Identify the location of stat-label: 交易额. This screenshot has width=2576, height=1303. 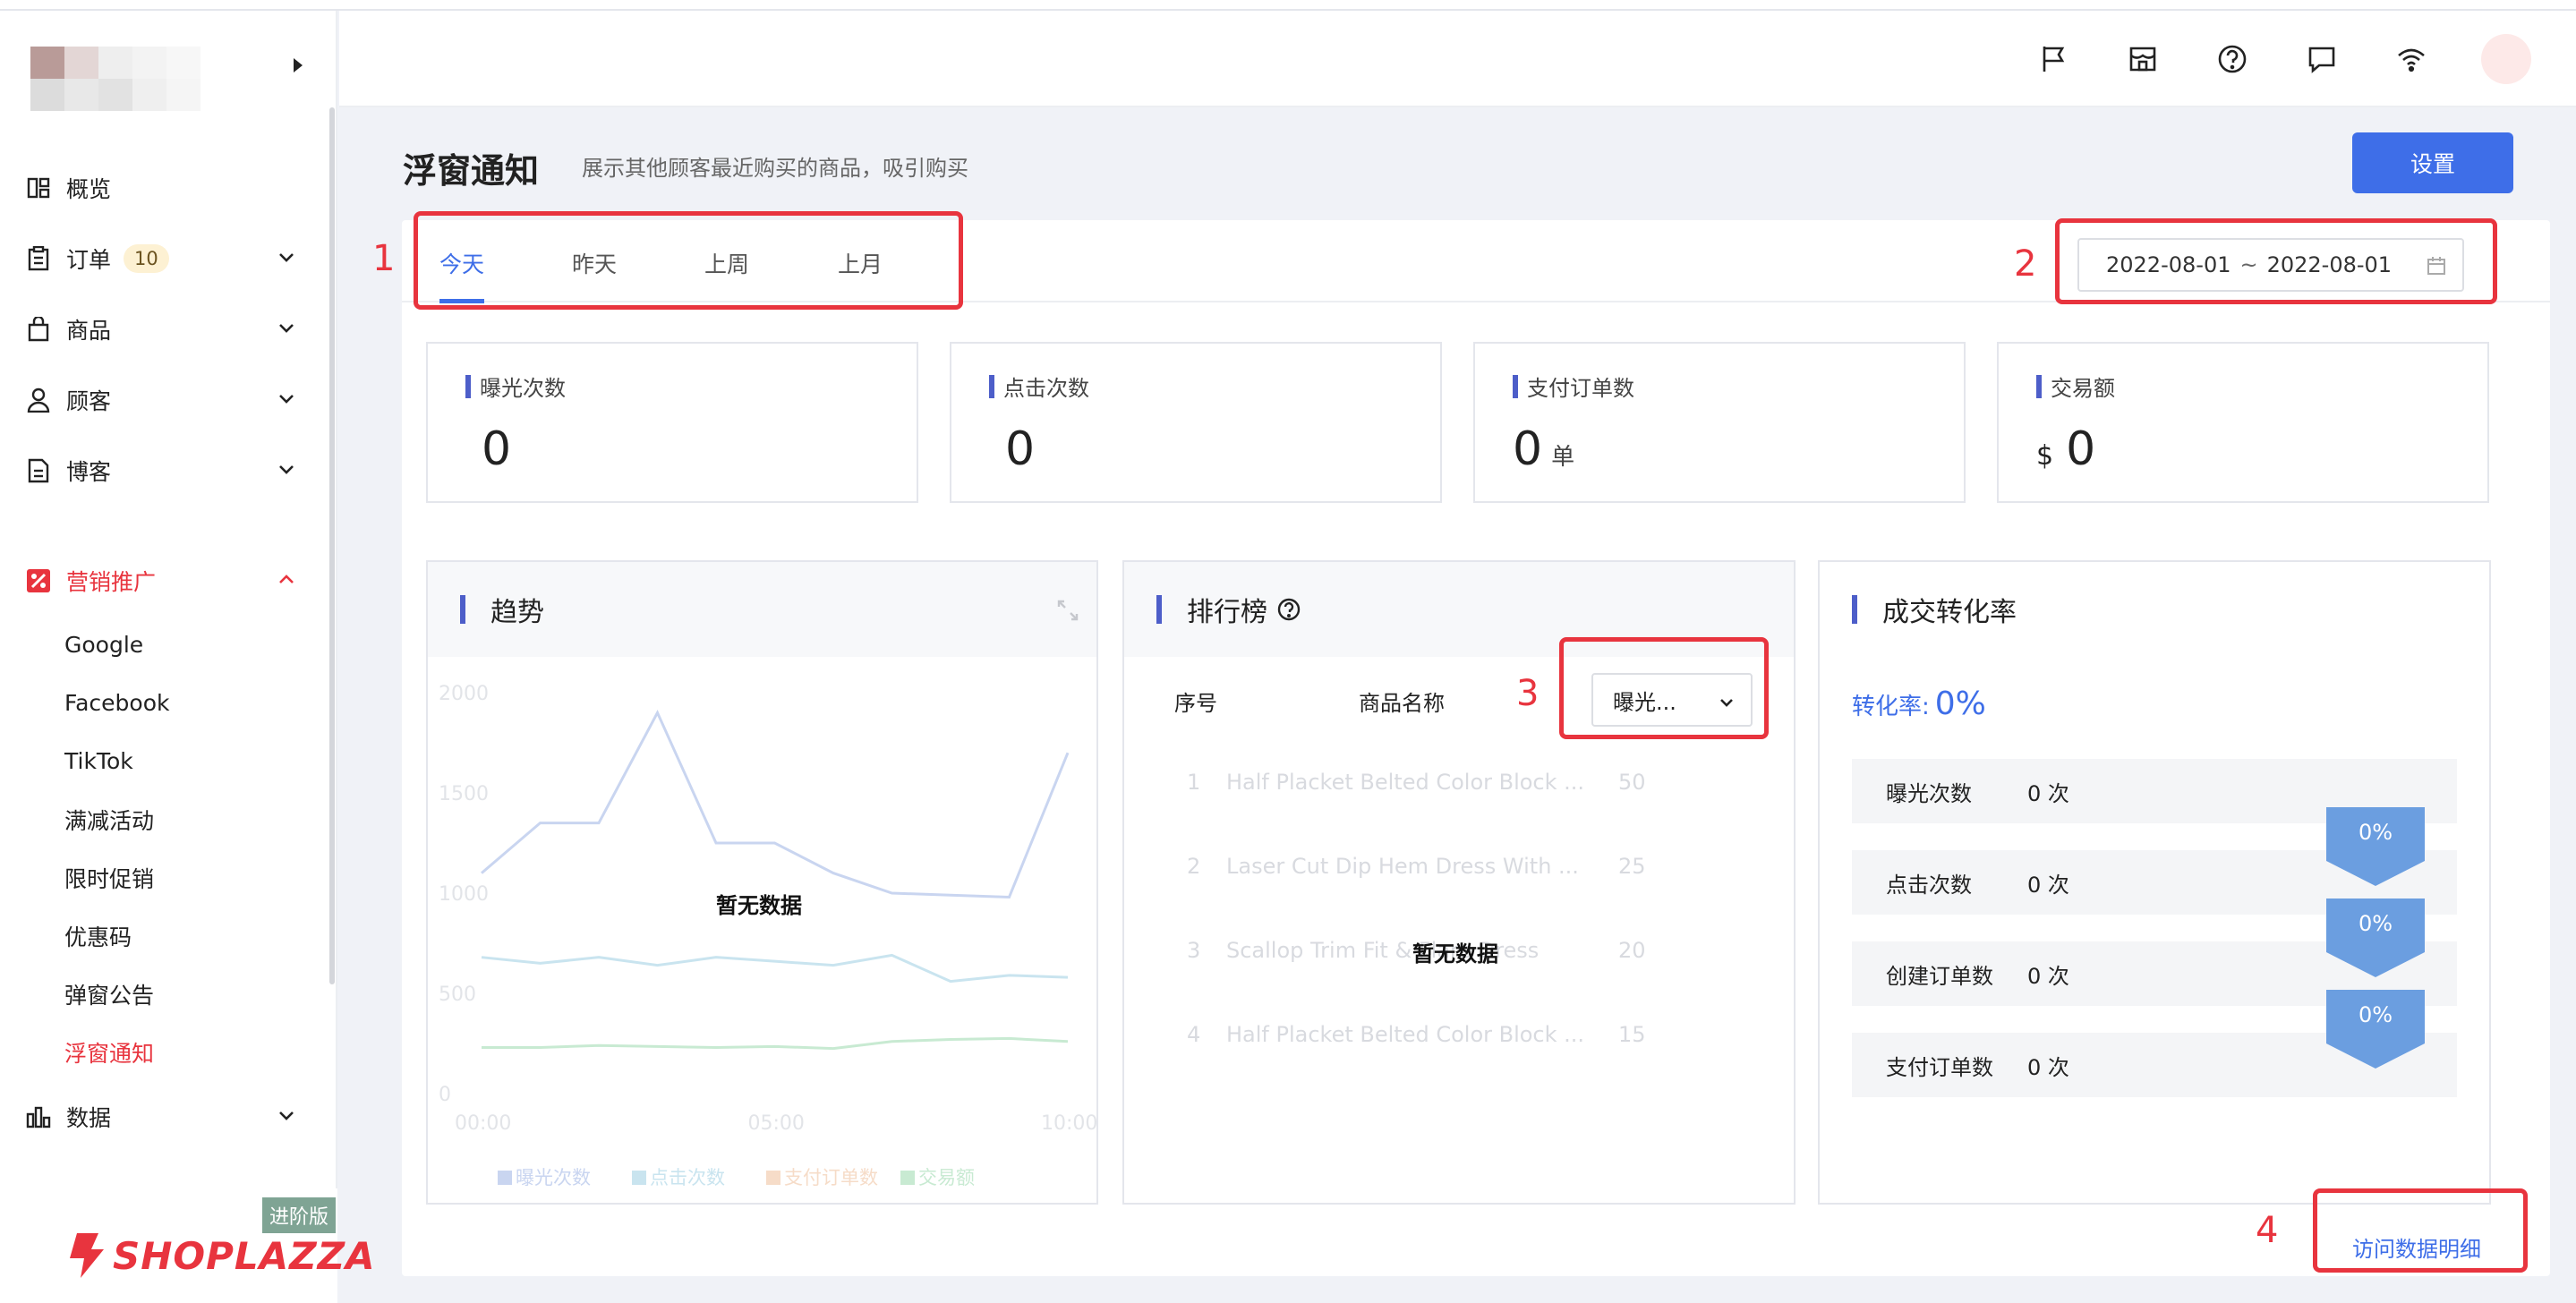
(2075, 386).